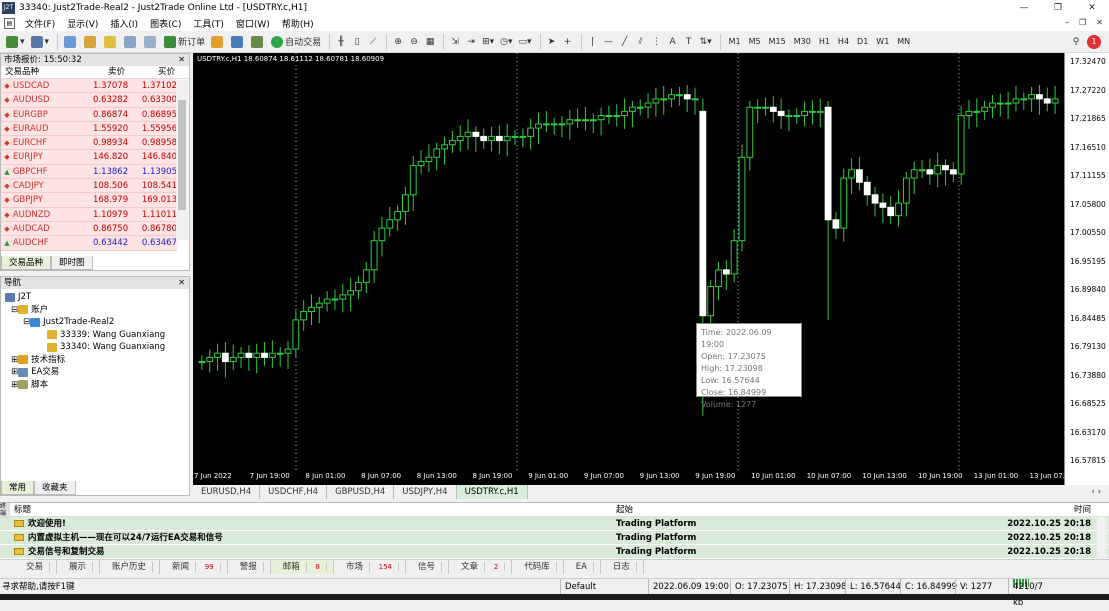 This screenshot has height=611, width=1109. What do you see at coordinates (427, 567) in the screenshot?
I see `terminal-tab: 信号` at bounding box center [427, 567].